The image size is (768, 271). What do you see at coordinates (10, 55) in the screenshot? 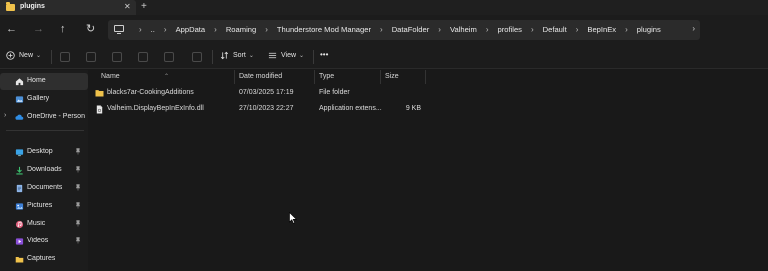
I see `plus-circle-icon` at bounding box center [10, 55].